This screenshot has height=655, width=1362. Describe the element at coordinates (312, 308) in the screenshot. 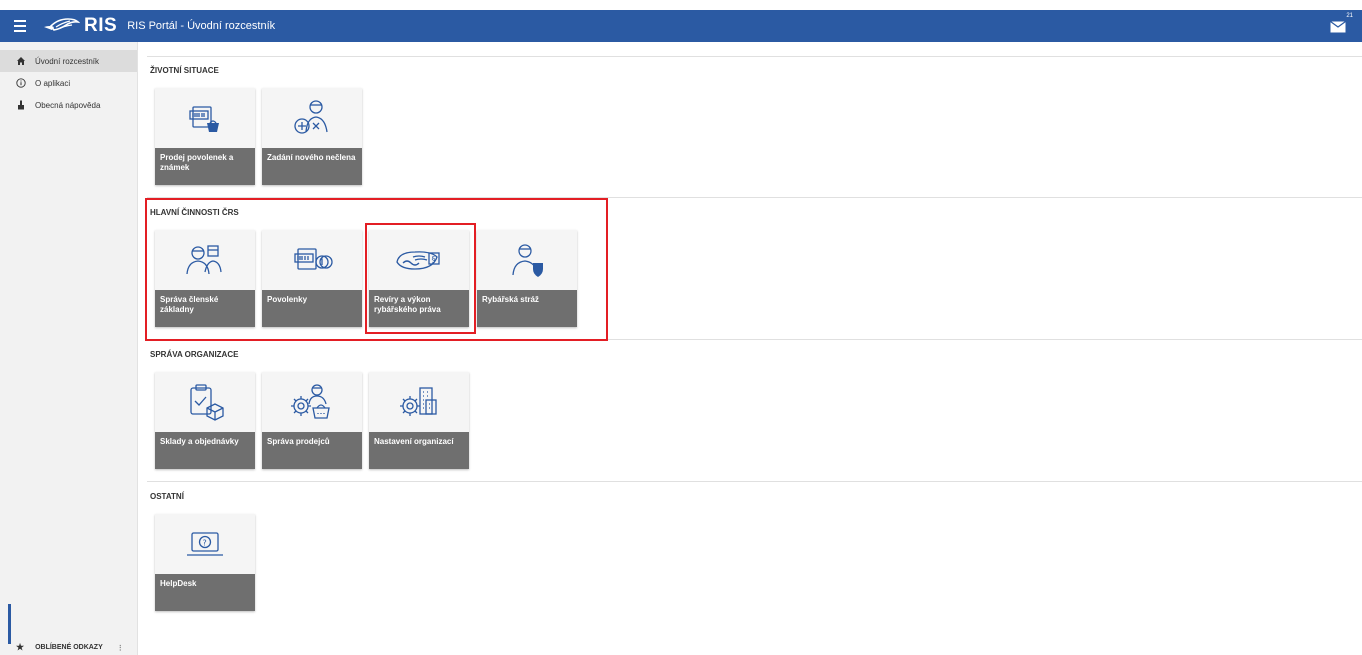

I see `tile-label: Povolenky` at that location.